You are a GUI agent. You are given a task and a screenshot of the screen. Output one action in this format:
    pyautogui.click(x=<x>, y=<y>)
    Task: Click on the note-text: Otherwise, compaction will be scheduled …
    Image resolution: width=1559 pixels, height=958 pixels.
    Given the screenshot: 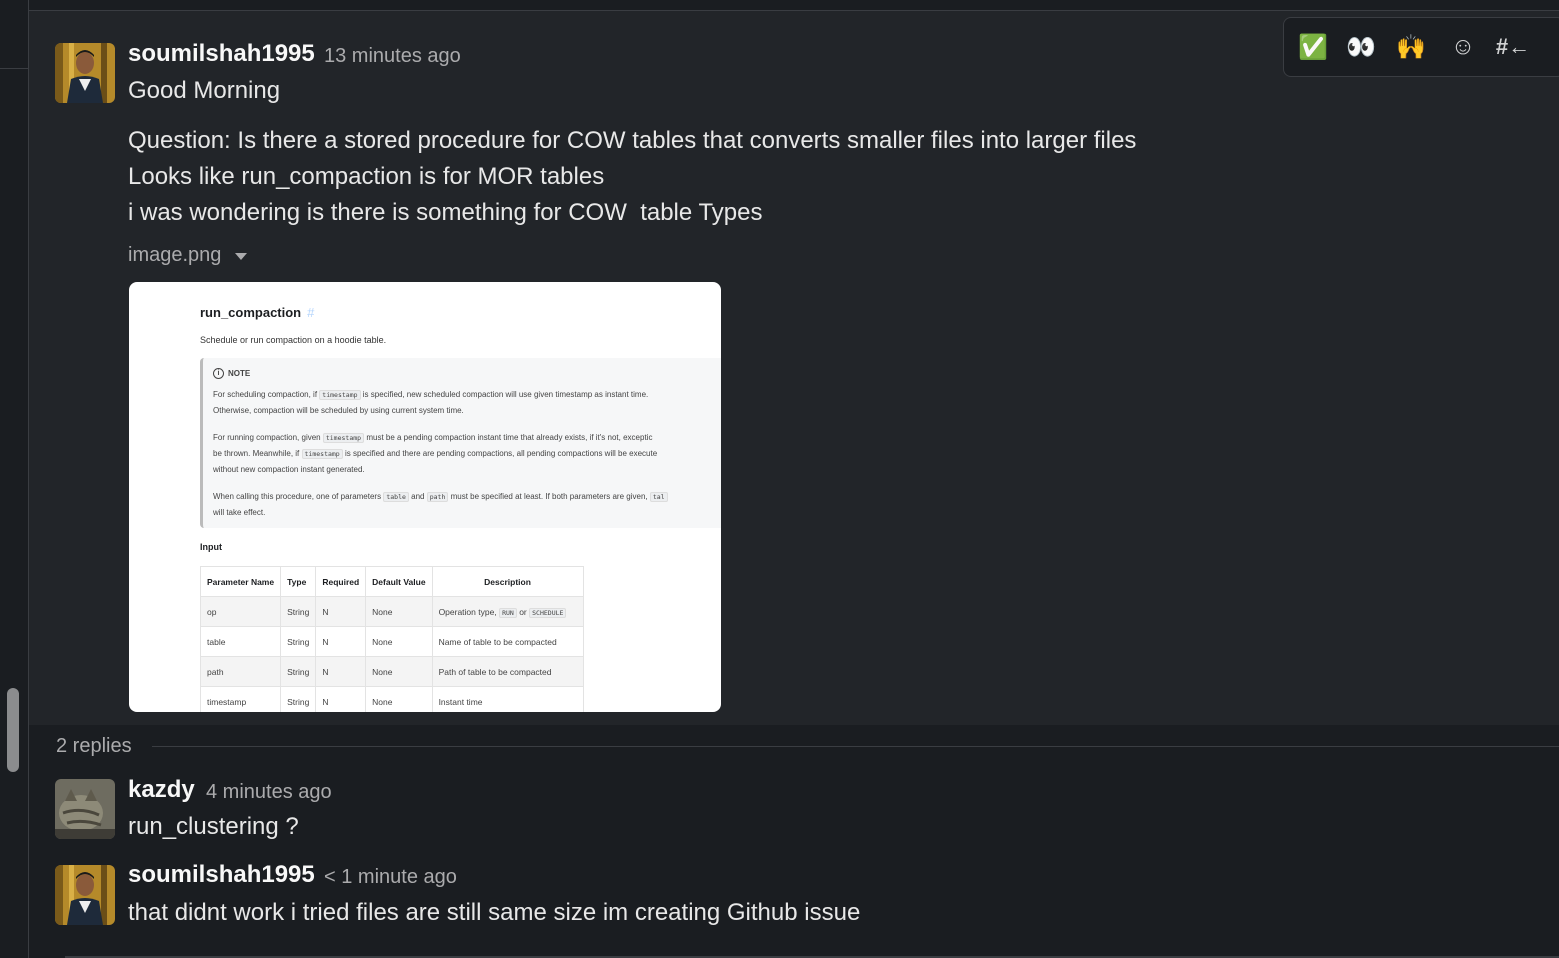 What is the action you would take?
    pyautogui.click(x=338, y=410)
    